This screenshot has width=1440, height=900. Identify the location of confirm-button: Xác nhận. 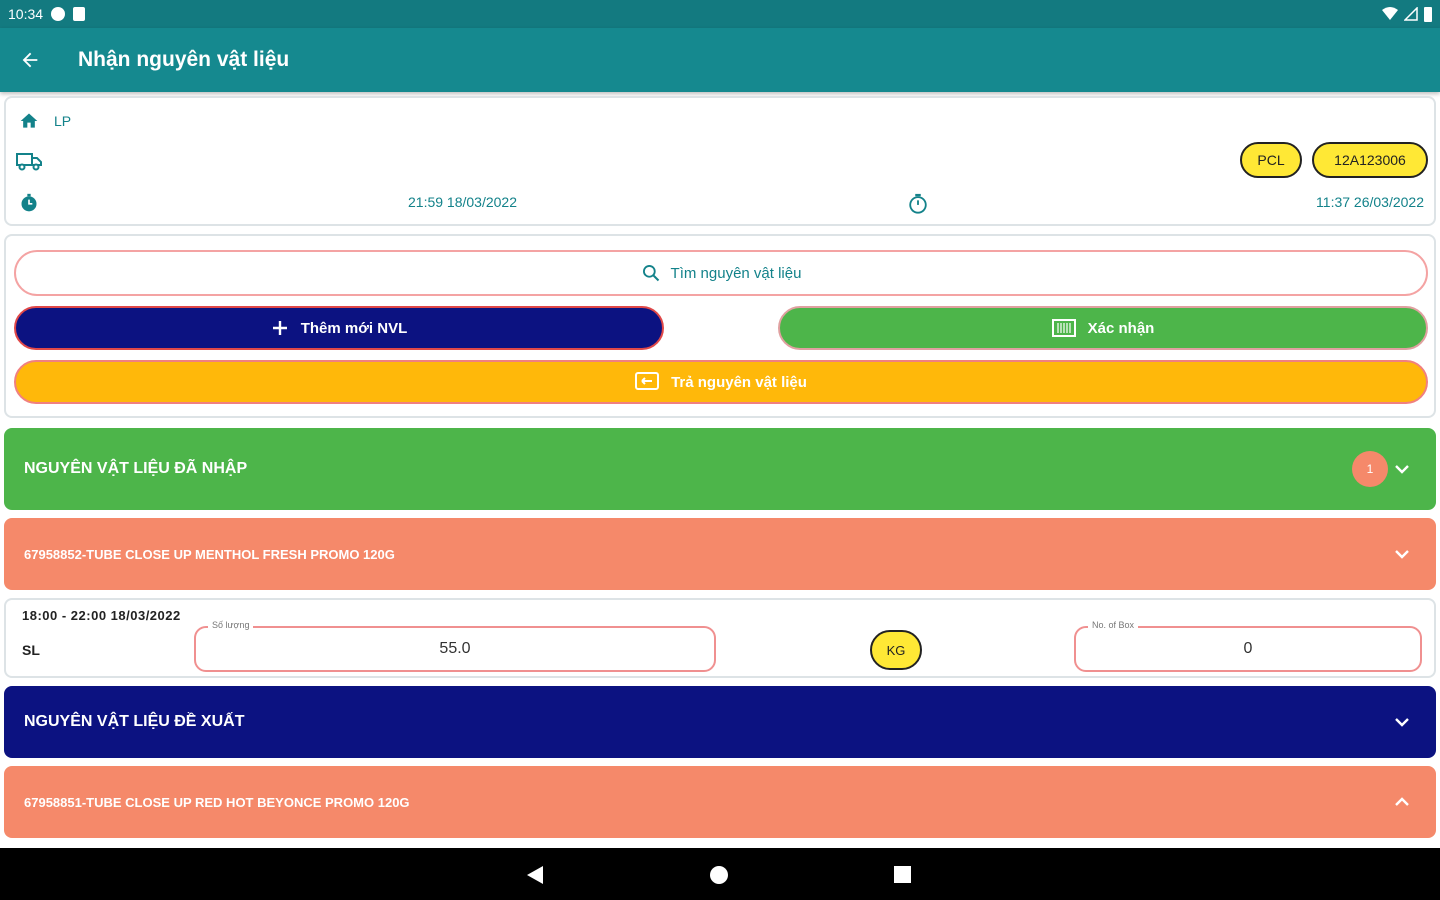
(1103, 328).